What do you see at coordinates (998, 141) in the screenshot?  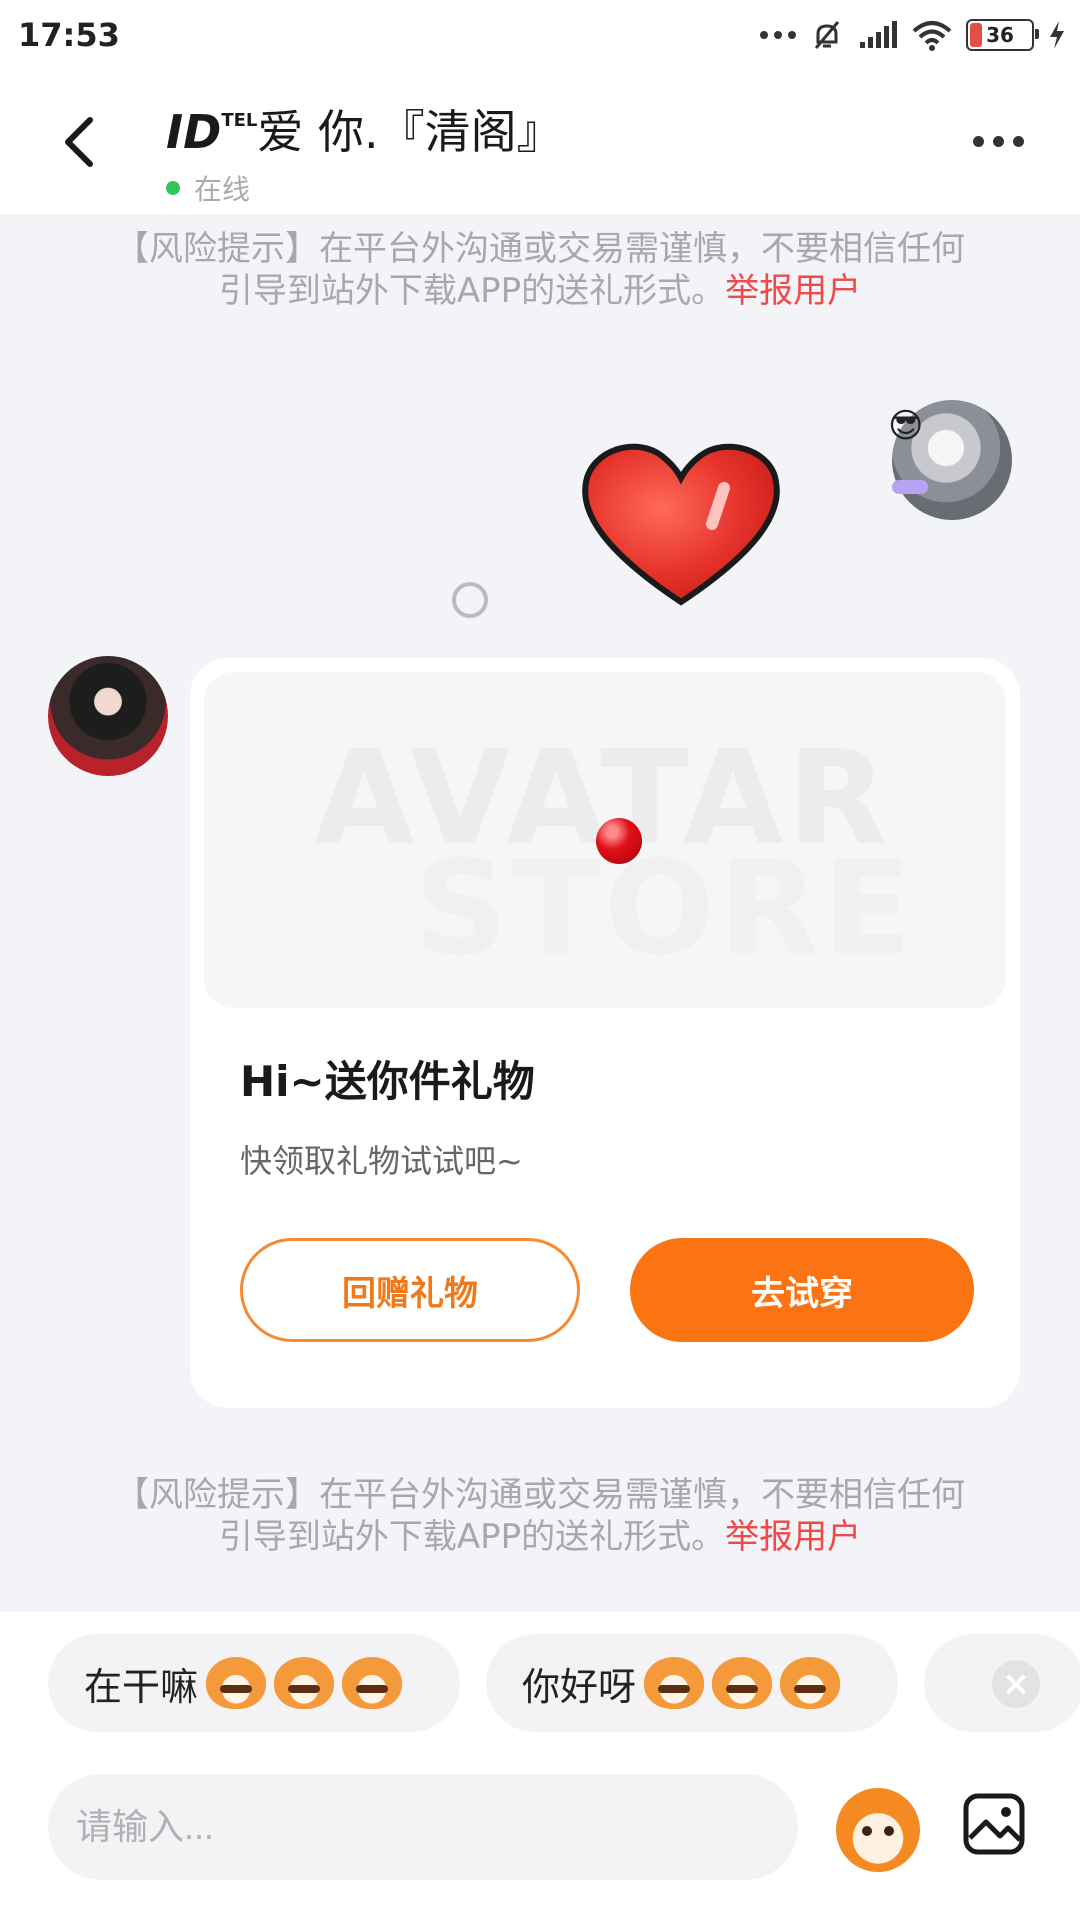 I see `more-options-button` at bounding box center [998, 141].